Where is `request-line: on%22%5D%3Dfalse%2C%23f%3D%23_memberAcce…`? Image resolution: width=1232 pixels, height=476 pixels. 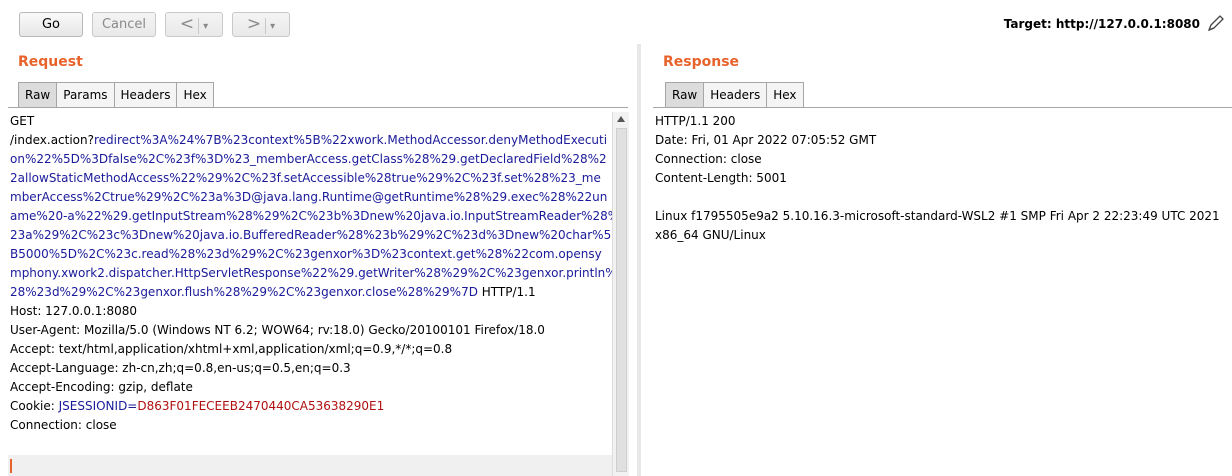 request-line: on%22%5D%3Dfalse%2C%23f%3D%23_memberAcce… is located at coordinates (308, 159).